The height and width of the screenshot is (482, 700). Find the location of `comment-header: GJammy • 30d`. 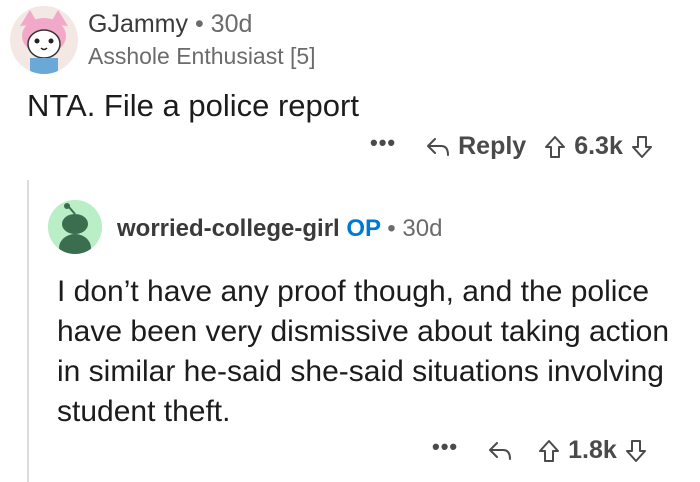

comment-header: GJammy • 30d is located at coordinates (170, 24).